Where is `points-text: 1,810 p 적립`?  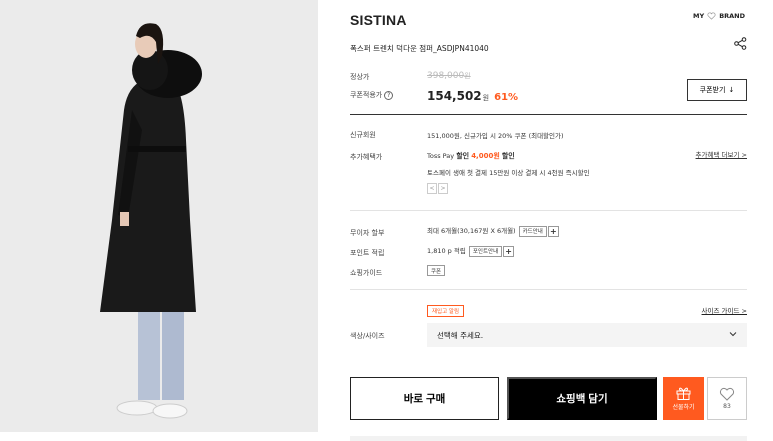 points-text: 1,810 p 적립 is located at coordinates (446, 251).